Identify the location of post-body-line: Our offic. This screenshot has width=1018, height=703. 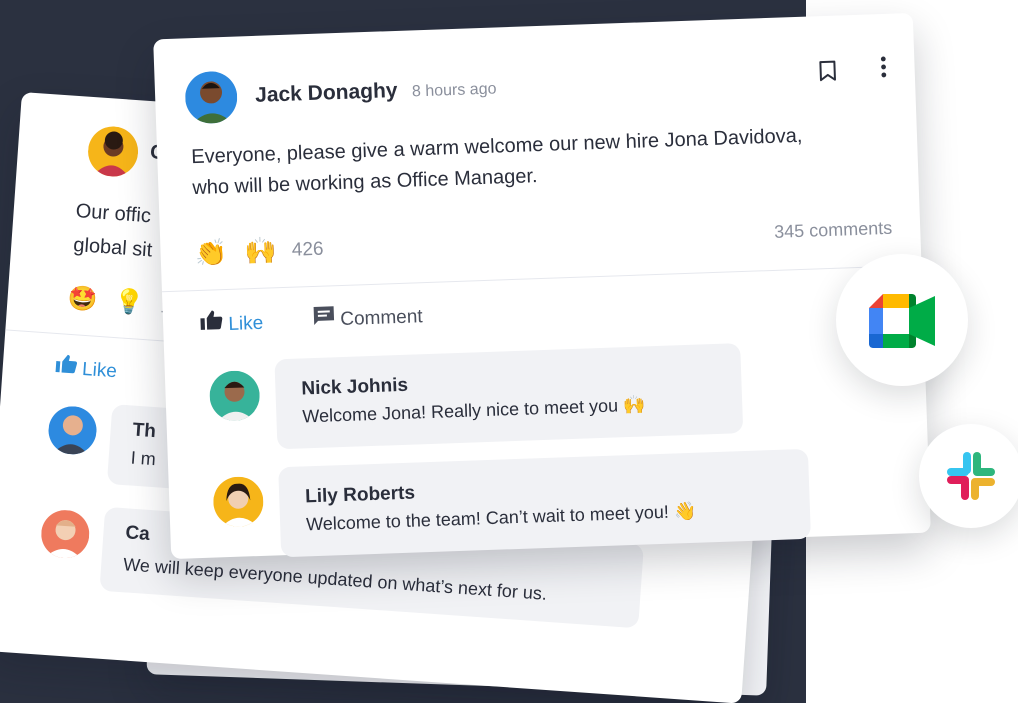
(113, 214).